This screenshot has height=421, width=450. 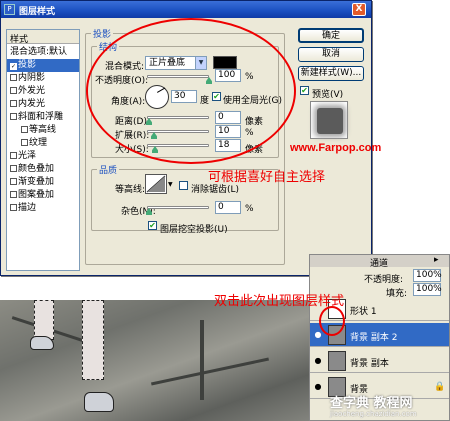 I want to click on style-list-item-label: 描边, so click(x=27, y=208).